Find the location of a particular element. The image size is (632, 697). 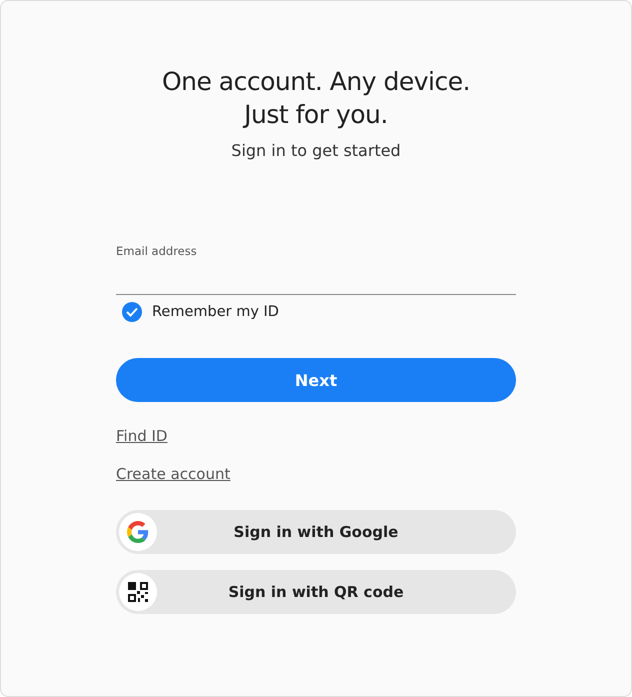

link: Find ID is located at coordinates (142, 436).